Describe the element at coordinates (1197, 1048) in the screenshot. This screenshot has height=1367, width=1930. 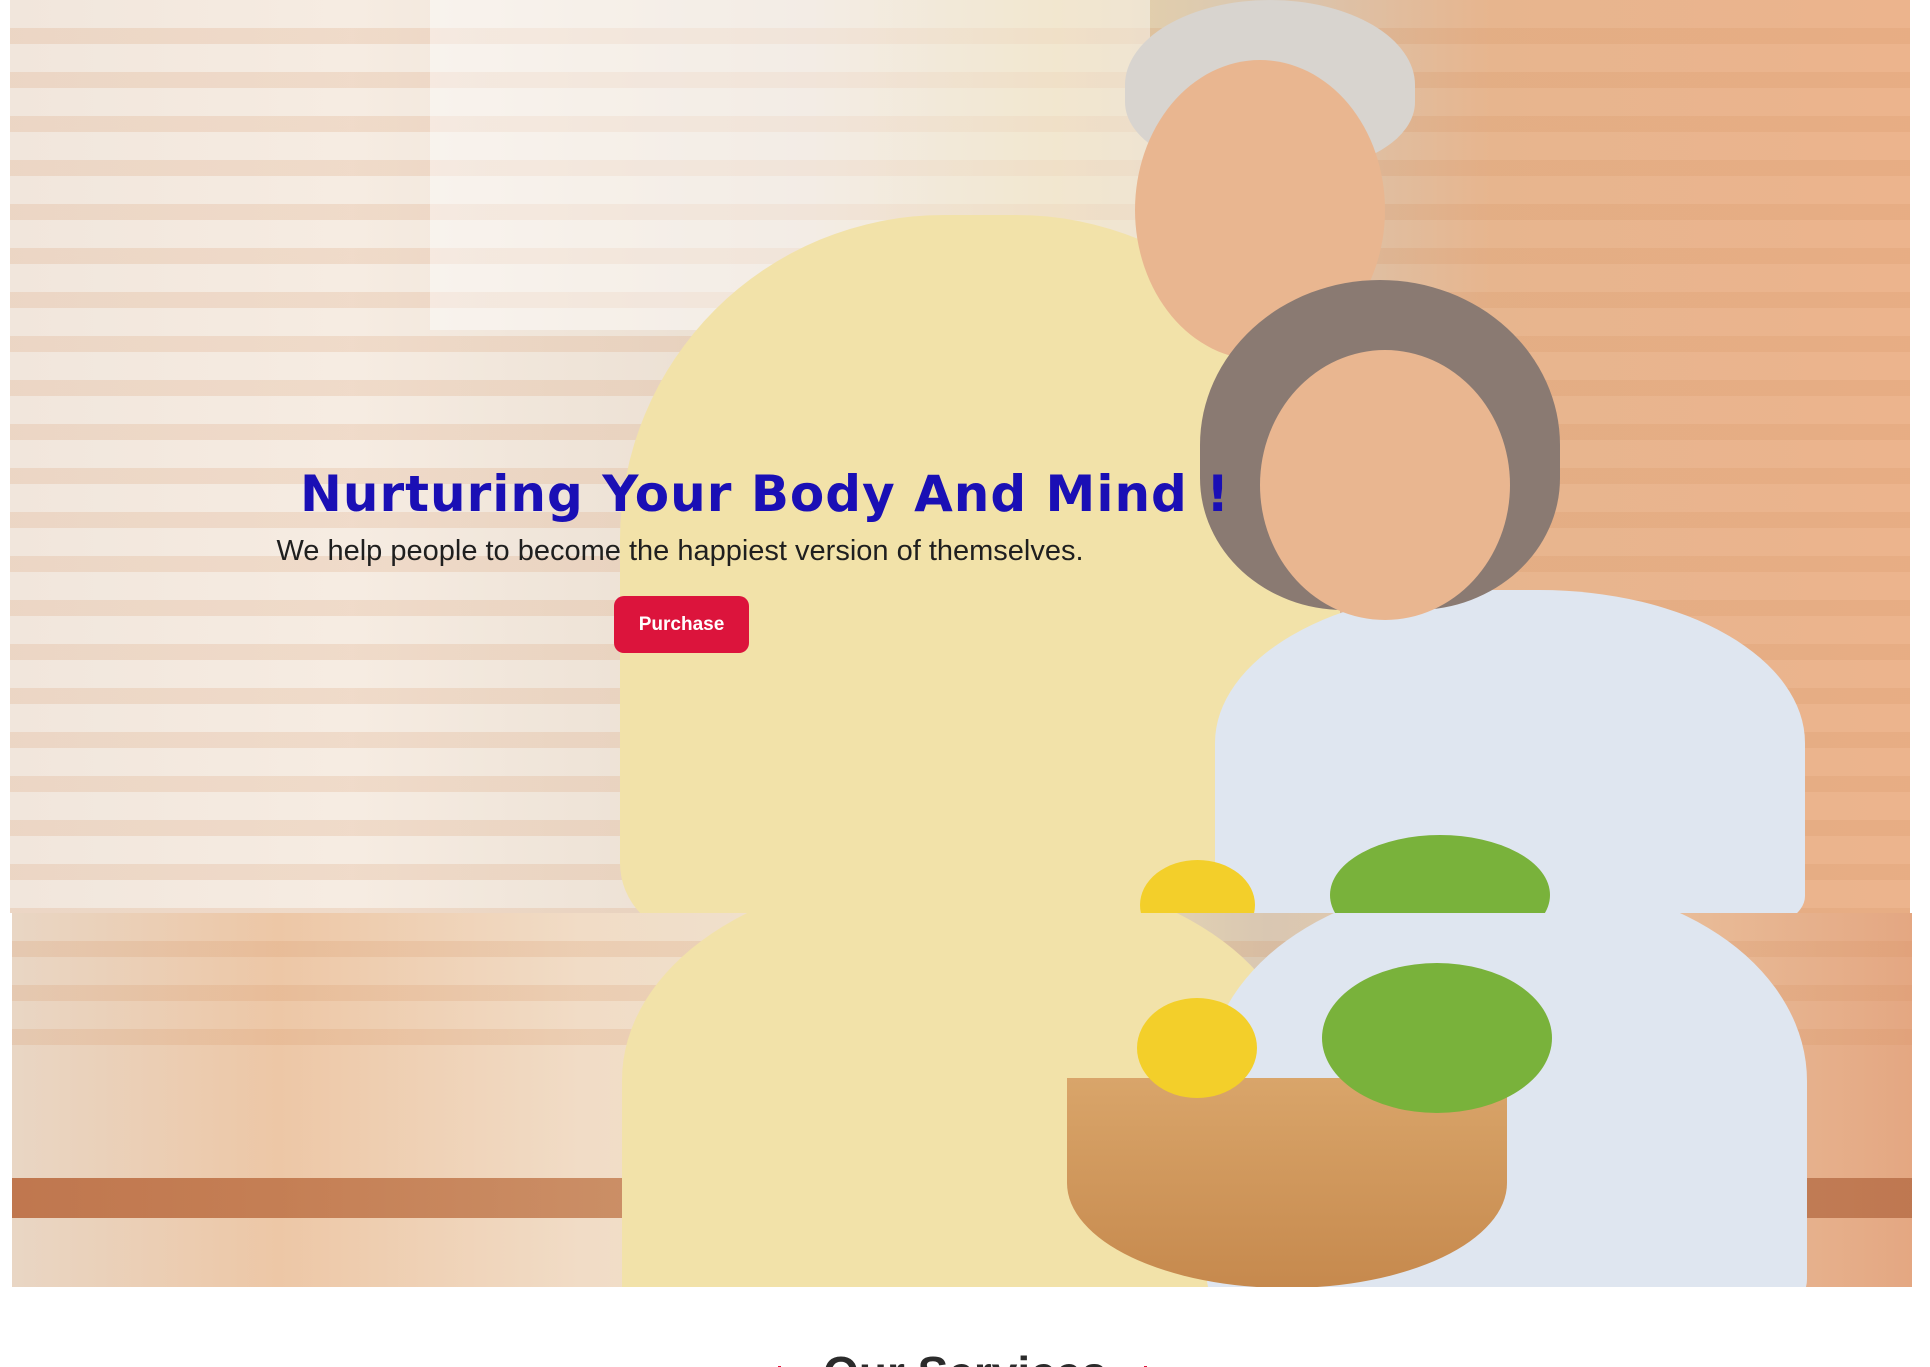
I see `lemon-lower` at that location.